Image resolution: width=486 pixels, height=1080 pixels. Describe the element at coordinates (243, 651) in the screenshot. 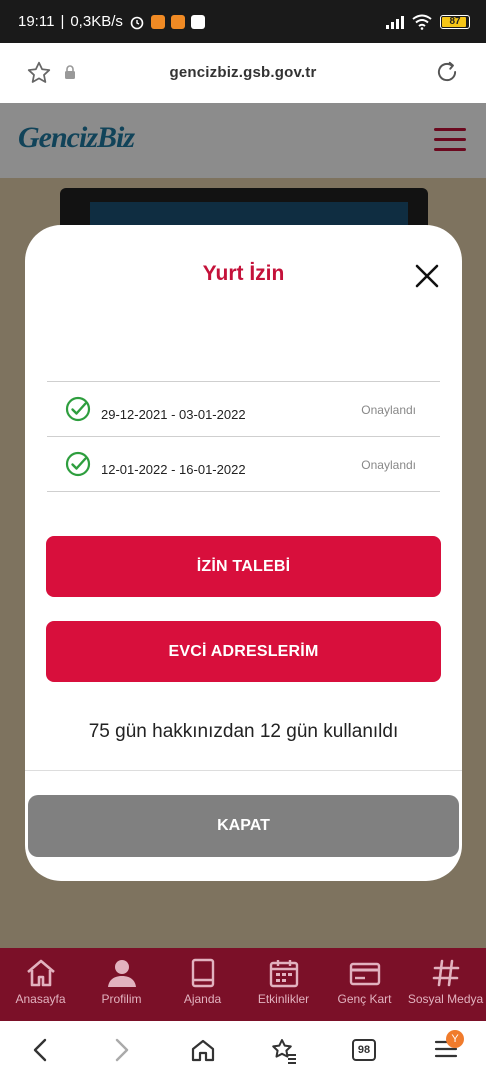

I see `evci-adreslerim-button: EVCİ ADRESLERİM` at that location.